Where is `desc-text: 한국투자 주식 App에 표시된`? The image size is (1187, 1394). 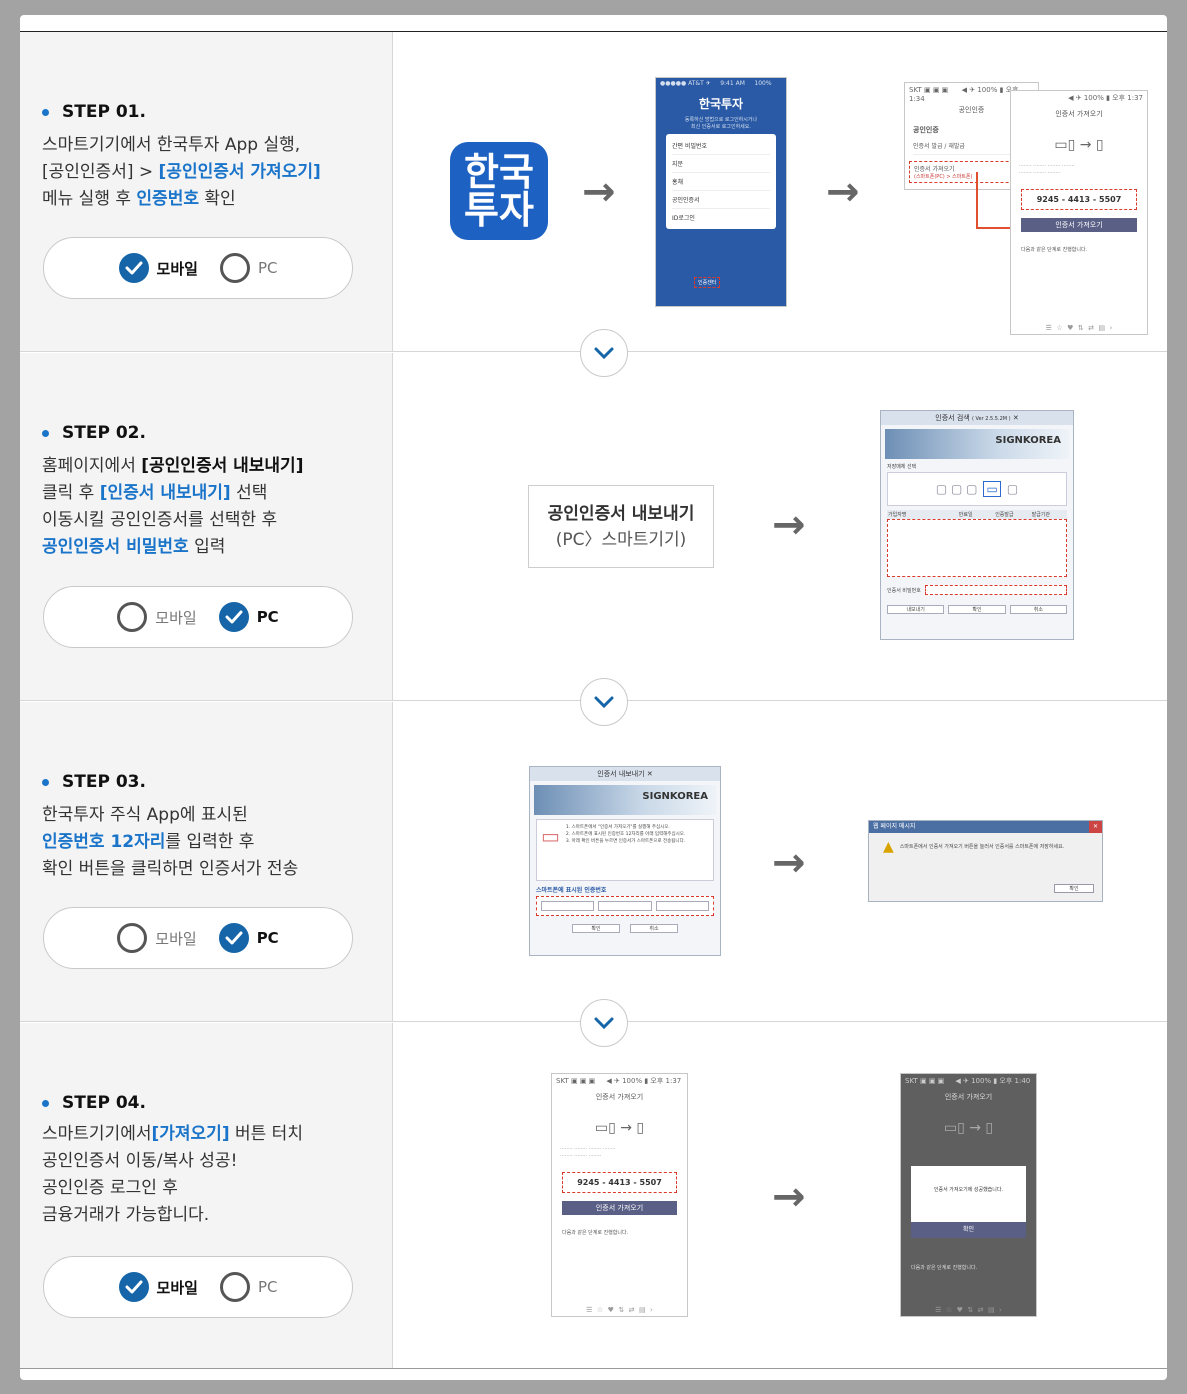
desc-text: 한국투자 주식 App에 표시된 is located at coordinates (145, 815).